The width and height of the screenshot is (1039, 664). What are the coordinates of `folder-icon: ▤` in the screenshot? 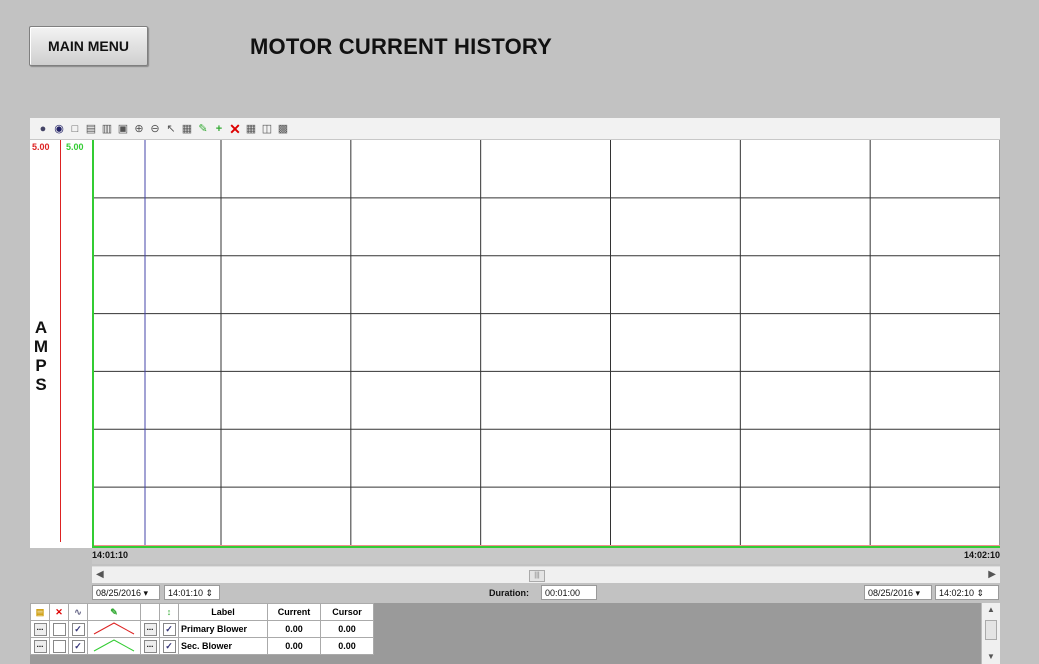 It's located at (40, 612).